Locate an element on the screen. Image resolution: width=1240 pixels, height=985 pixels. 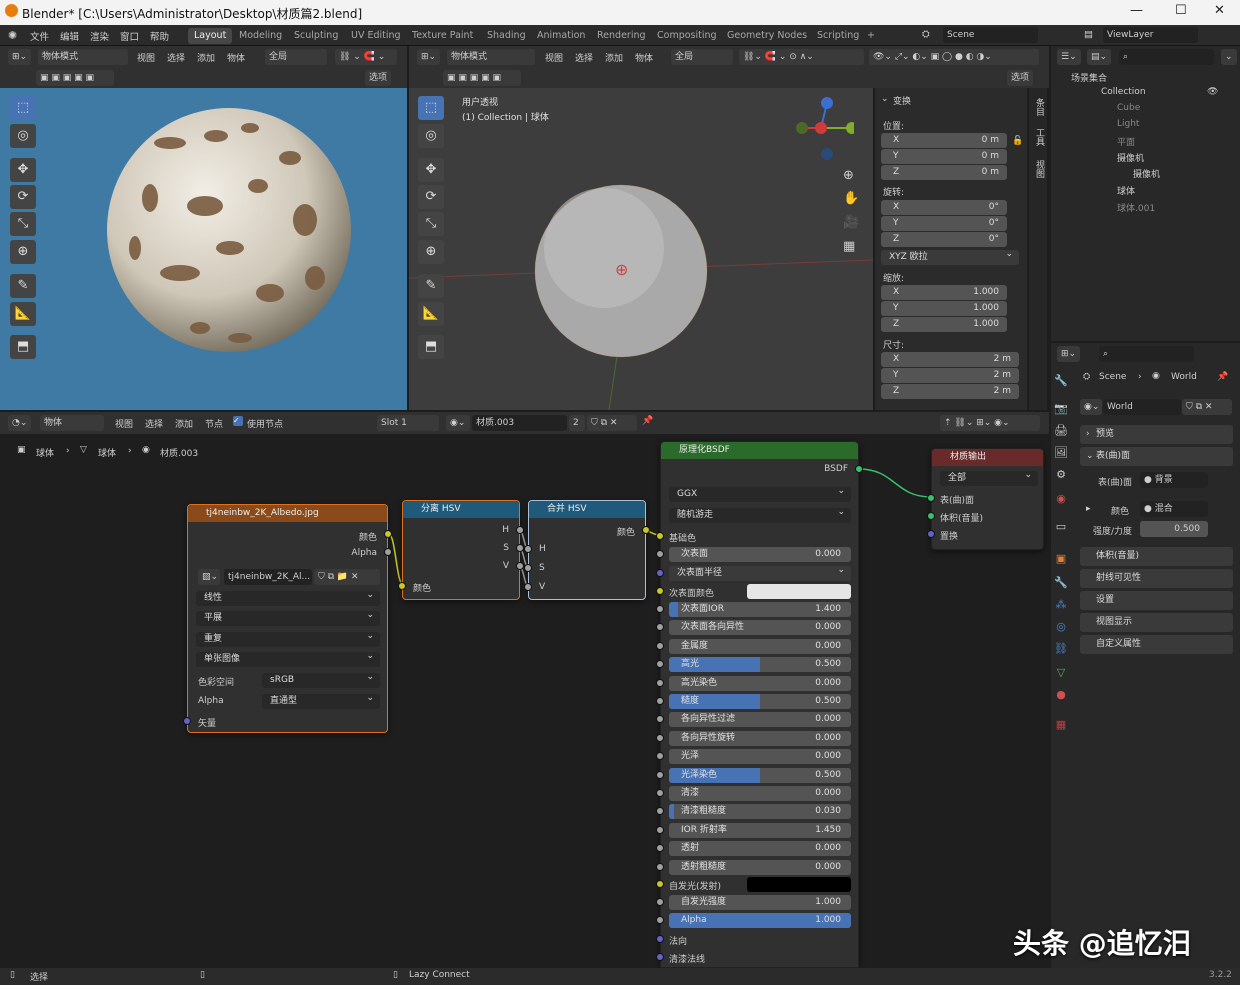
bsdf-slider-2: 次表面各向异性 0.000 is located at coordinates (760, 628).